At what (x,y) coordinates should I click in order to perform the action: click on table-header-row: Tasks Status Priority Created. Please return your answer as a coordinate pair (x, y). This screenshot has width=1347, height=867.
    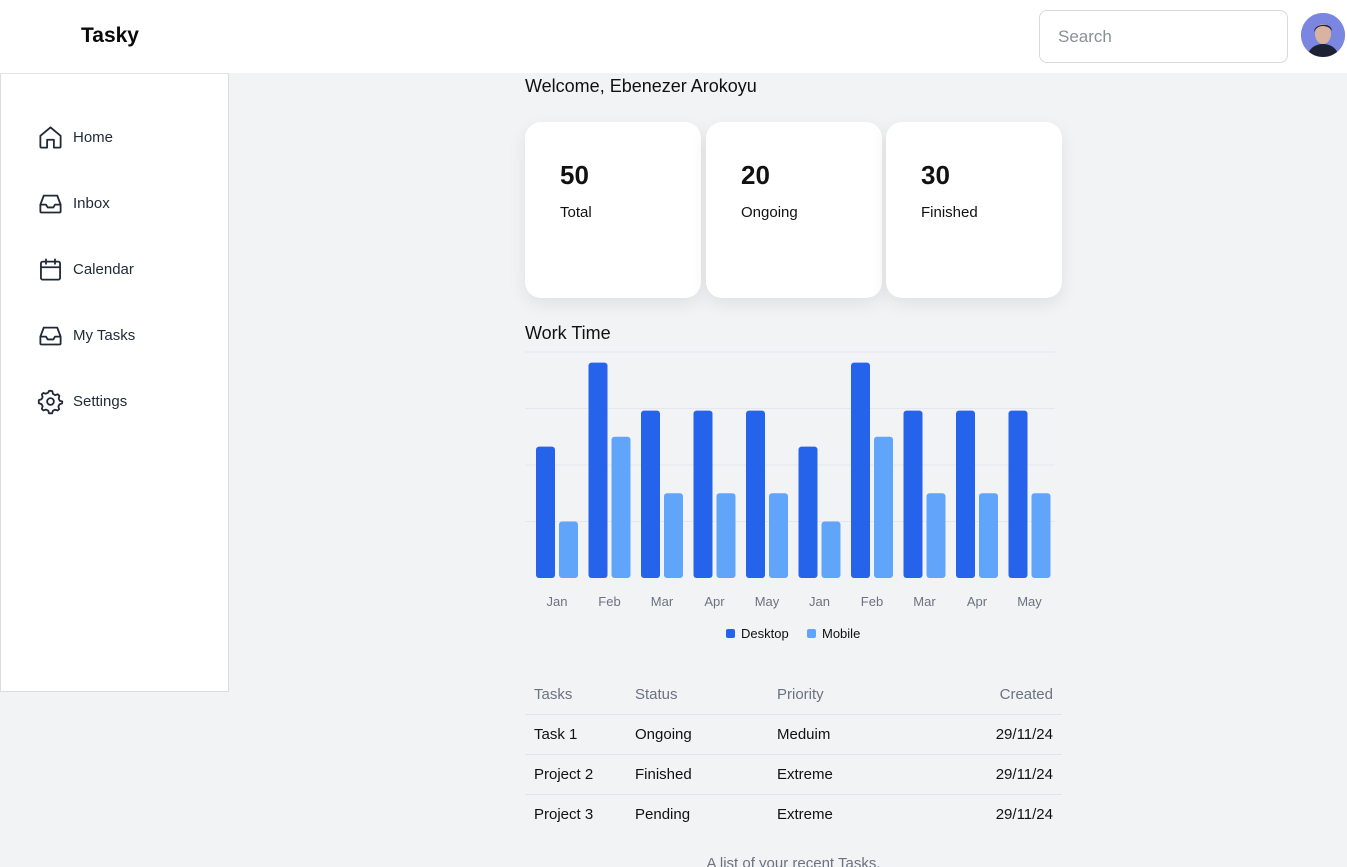
    Looking at the image, I should click on (793, 695).